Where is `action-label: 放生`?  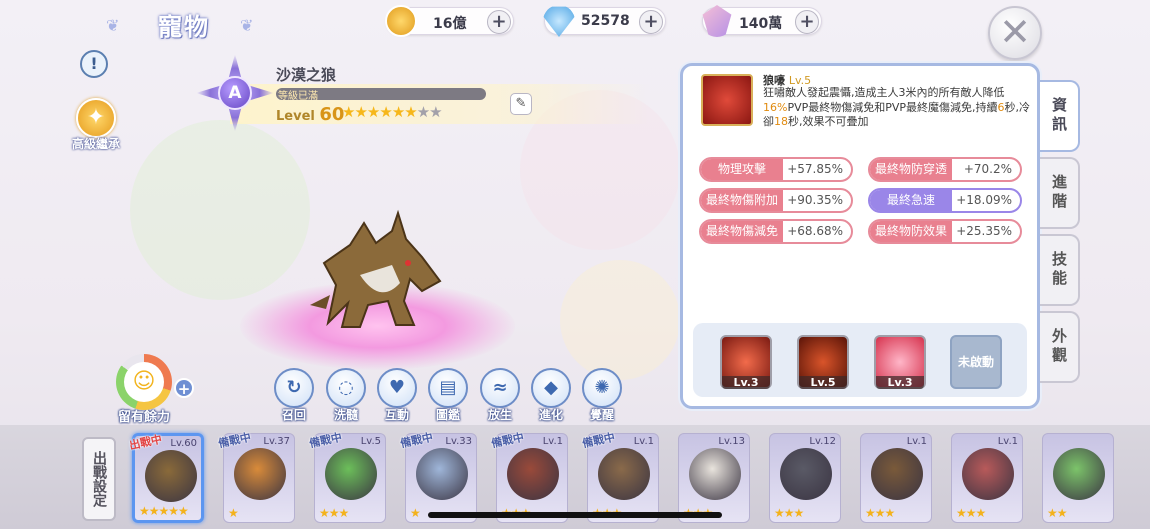
action-label: 放生 is located at coordinates (499, 415).